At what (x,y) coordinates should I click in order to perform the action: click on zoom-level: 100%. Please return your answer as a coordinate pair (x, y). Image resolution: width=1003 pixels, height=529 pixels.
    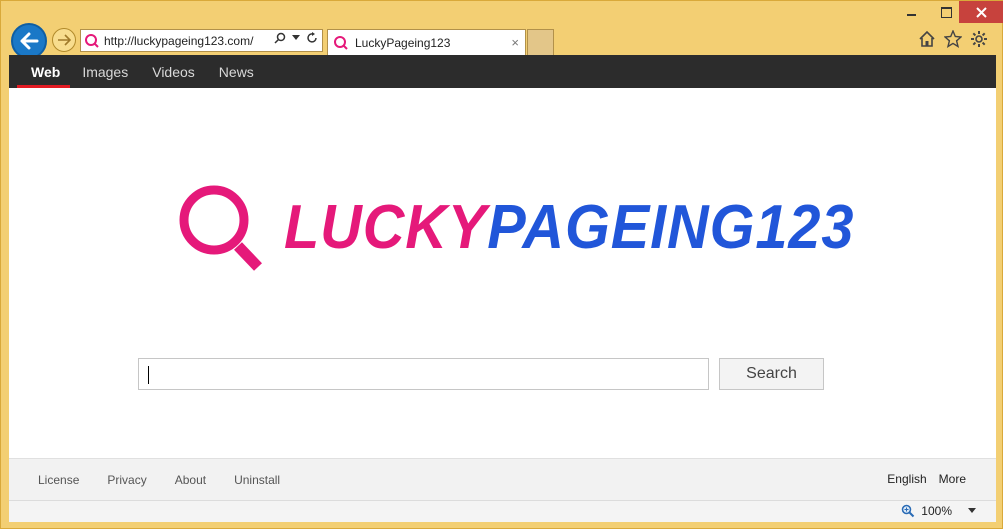
    Looking at the image, I should click on (936, 511).